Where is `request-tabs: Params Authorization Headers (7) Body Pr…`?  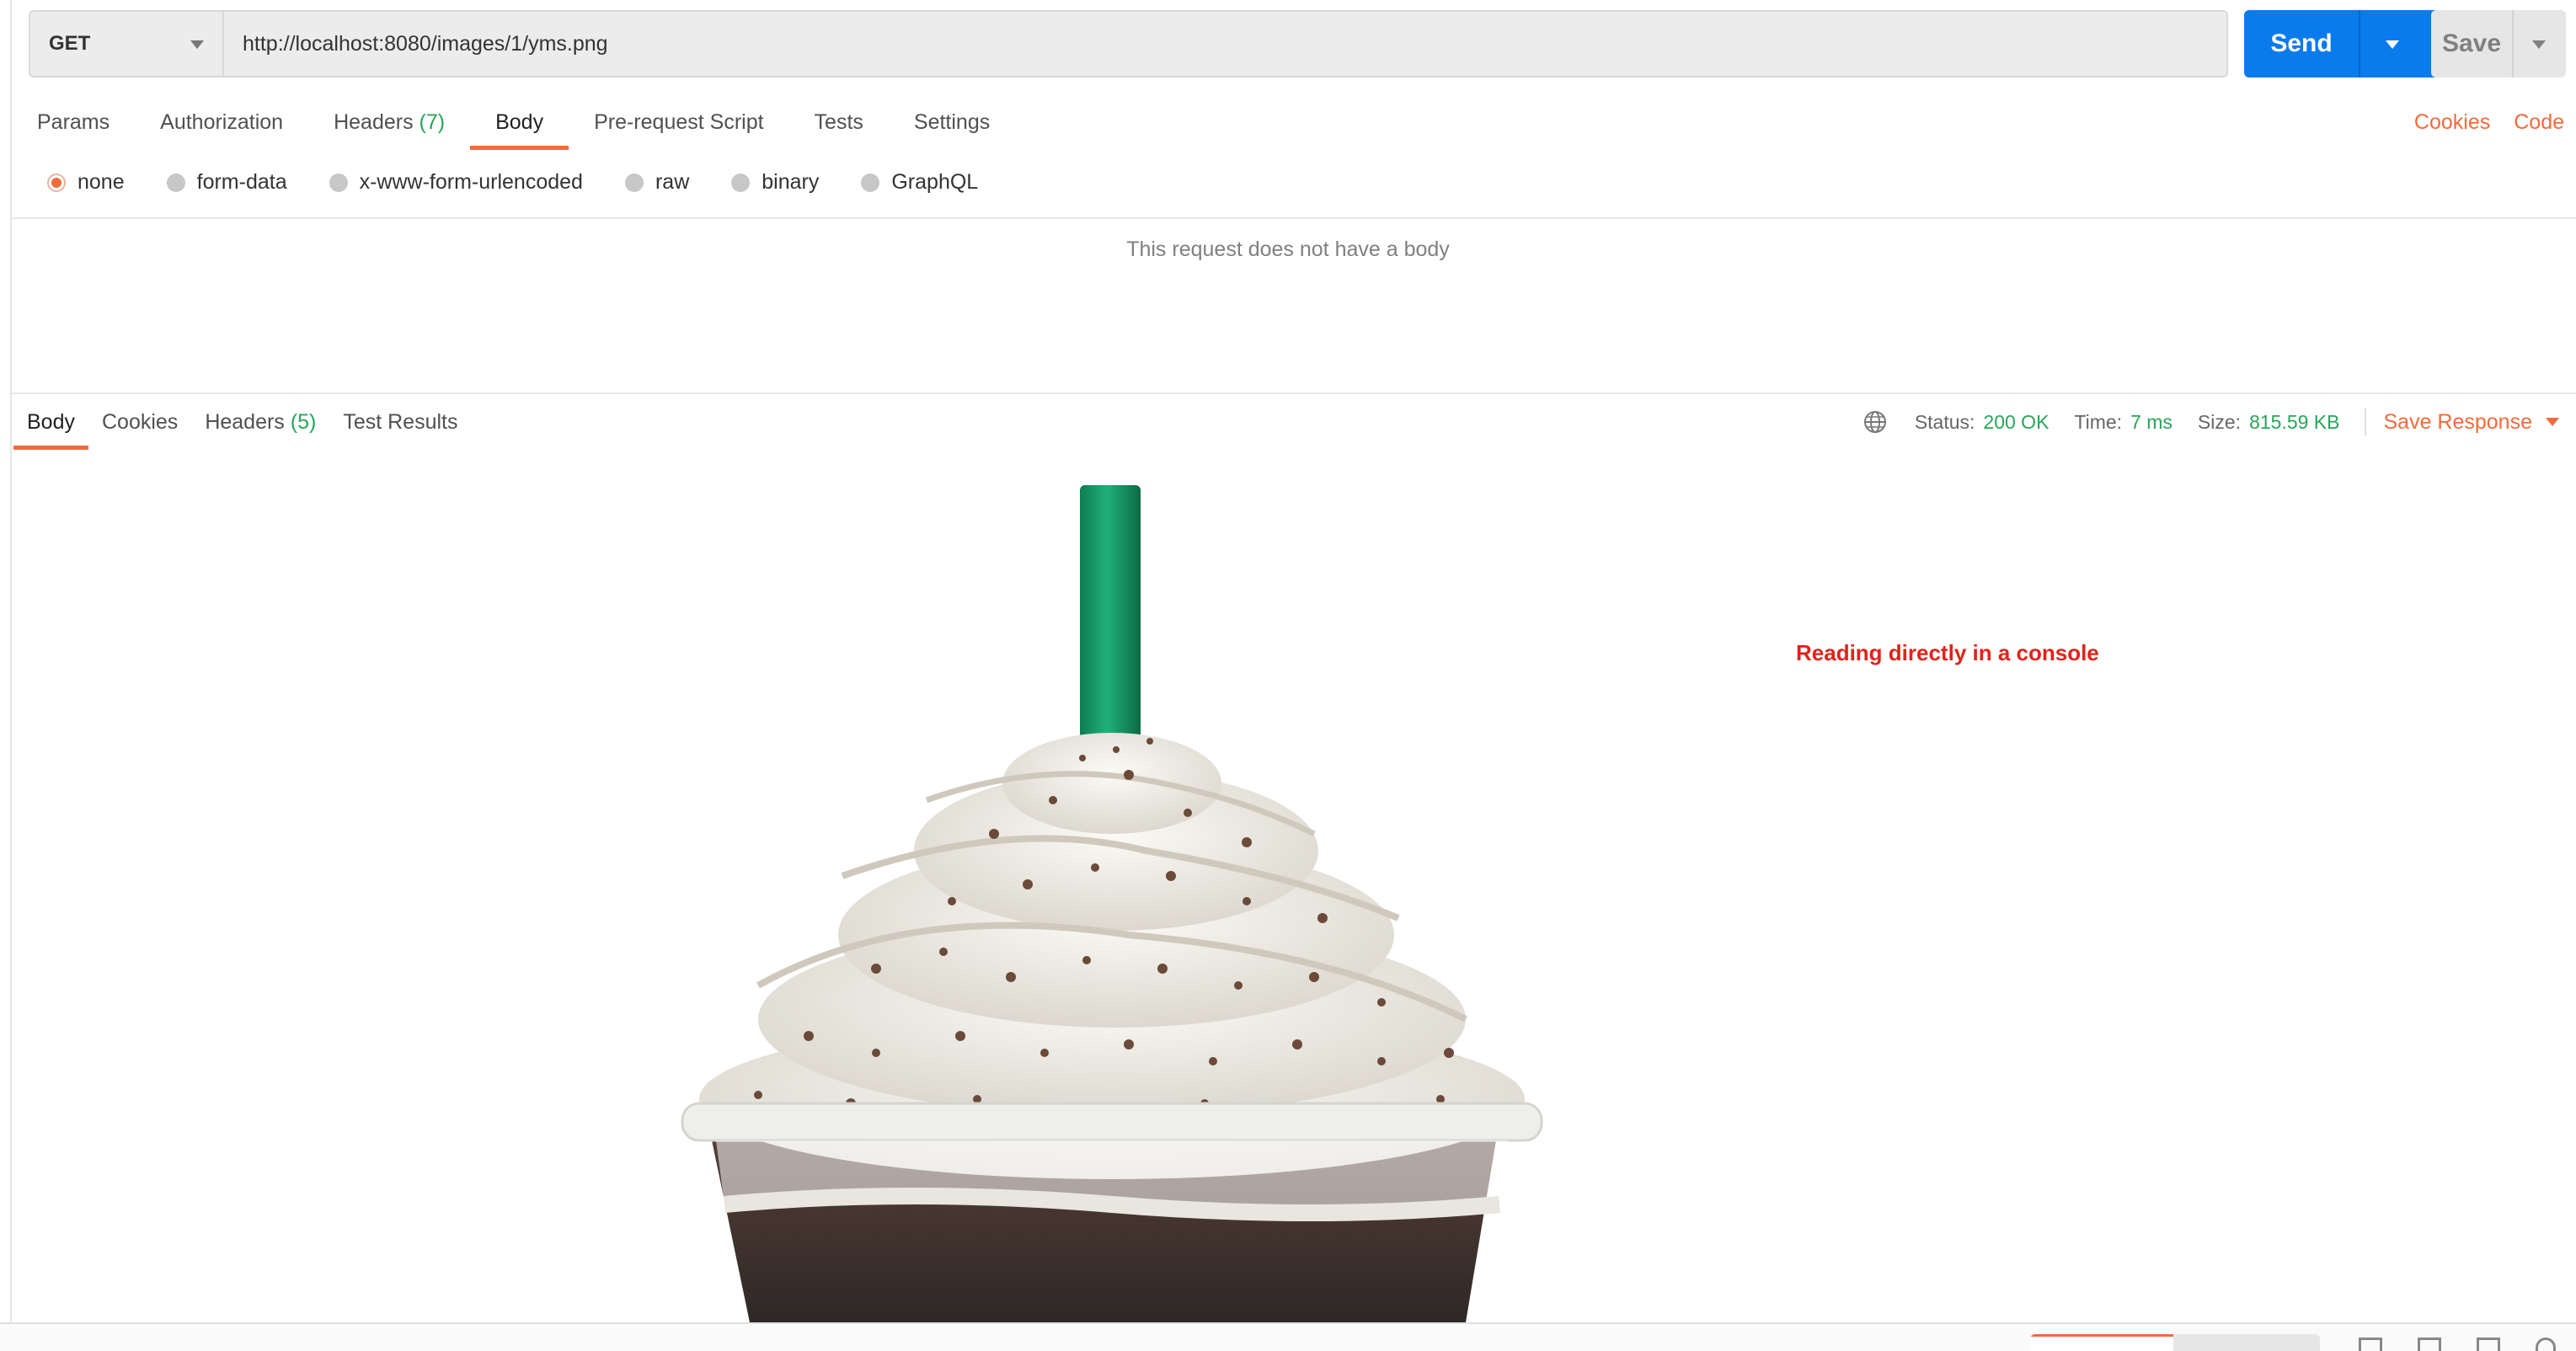 request-tabs: Params Authorization Headers (7) Body Pr… is located at coordinates (538, 129).